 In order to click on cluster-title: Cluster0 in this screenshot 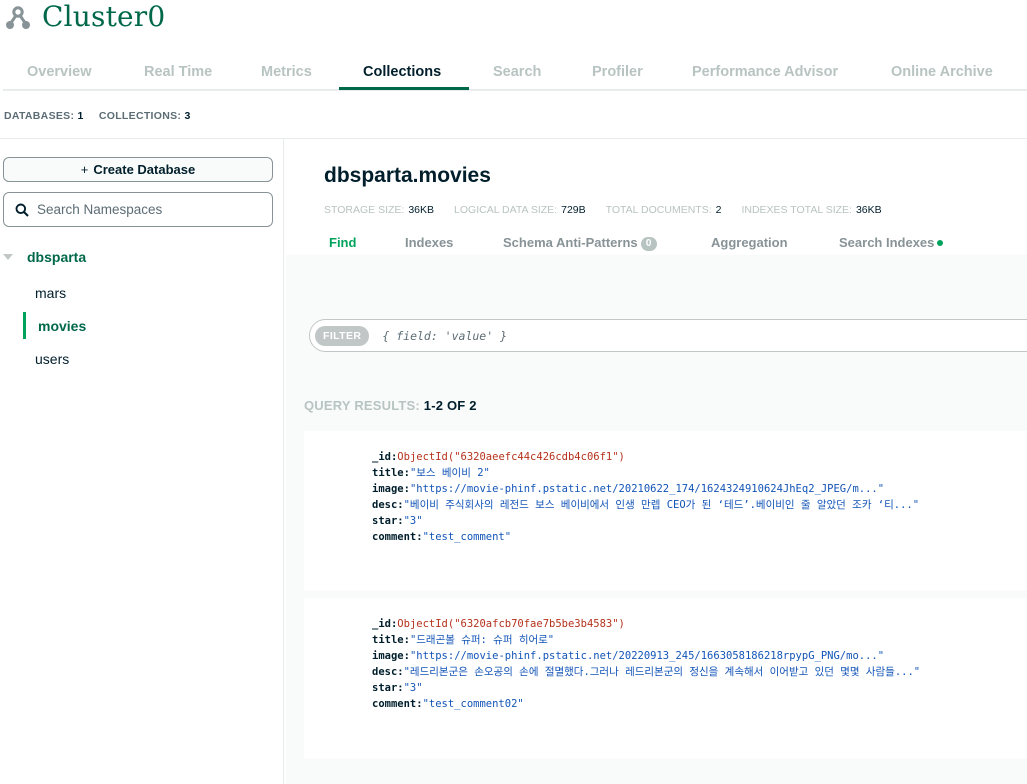, I will do `click(104, 16)`.